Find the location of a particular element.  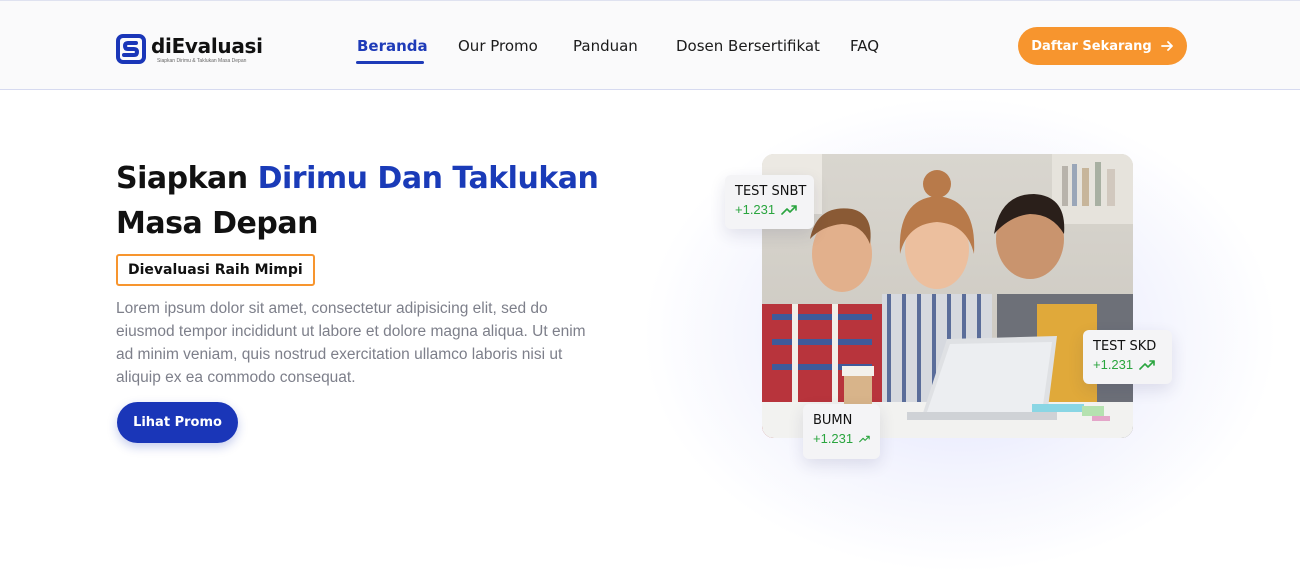

hero-title-part2: Masa Depan is located at coordinates (217, 223).